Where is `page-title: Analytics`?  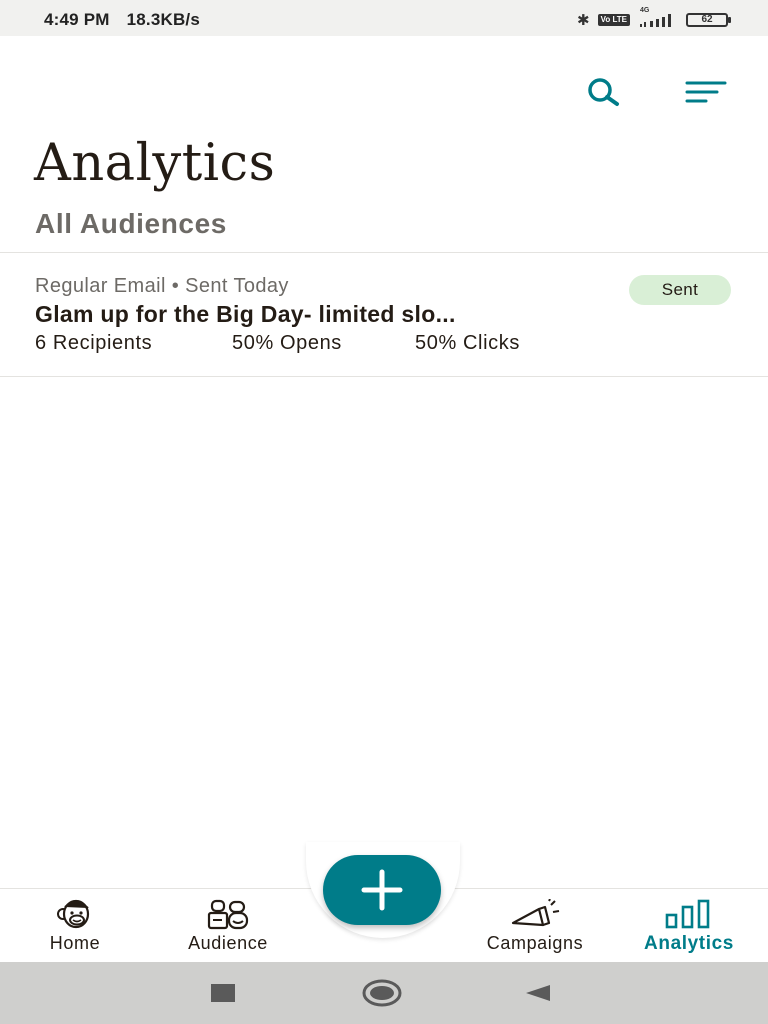
page-title: Analytics is located at coordinates (155, 163).